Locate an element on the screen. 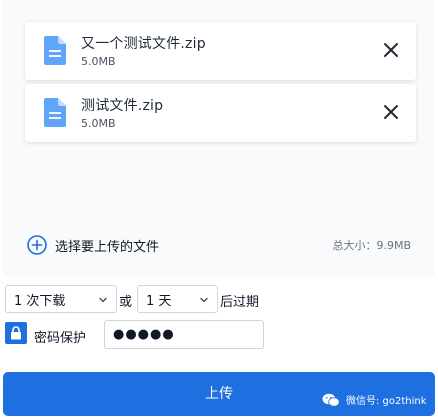 The width and height of the screenshot is (438, 420). expiry-value: 1 天 is located at coordinates (159, 301).